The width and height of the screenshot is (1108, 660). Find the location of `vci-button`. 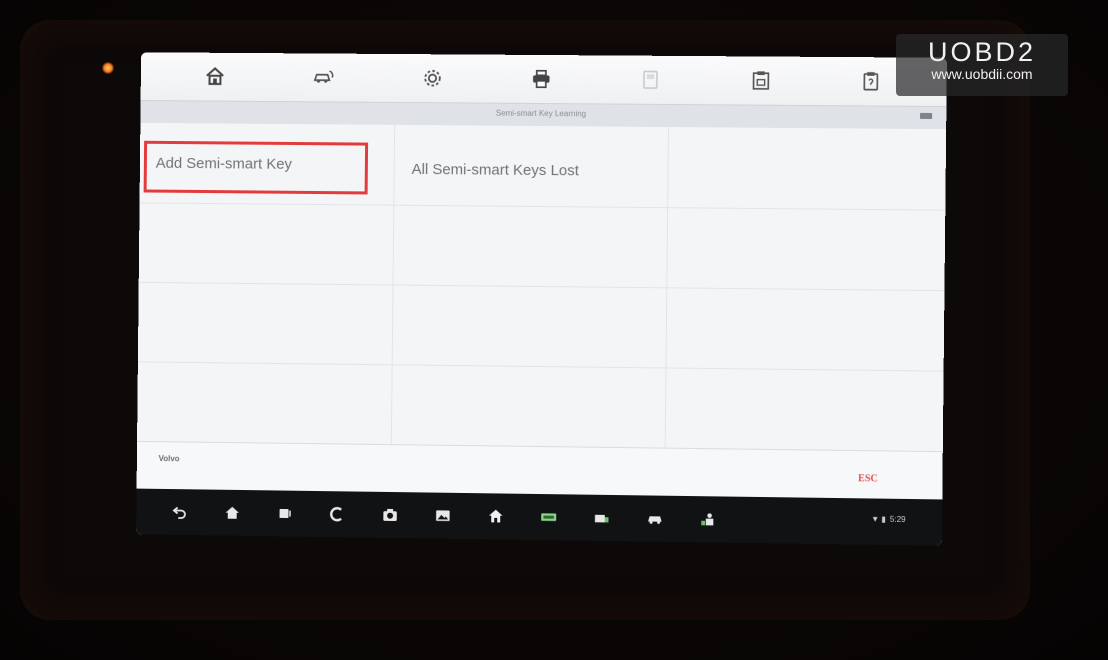

vci-button is located at coordinates (549, 517).